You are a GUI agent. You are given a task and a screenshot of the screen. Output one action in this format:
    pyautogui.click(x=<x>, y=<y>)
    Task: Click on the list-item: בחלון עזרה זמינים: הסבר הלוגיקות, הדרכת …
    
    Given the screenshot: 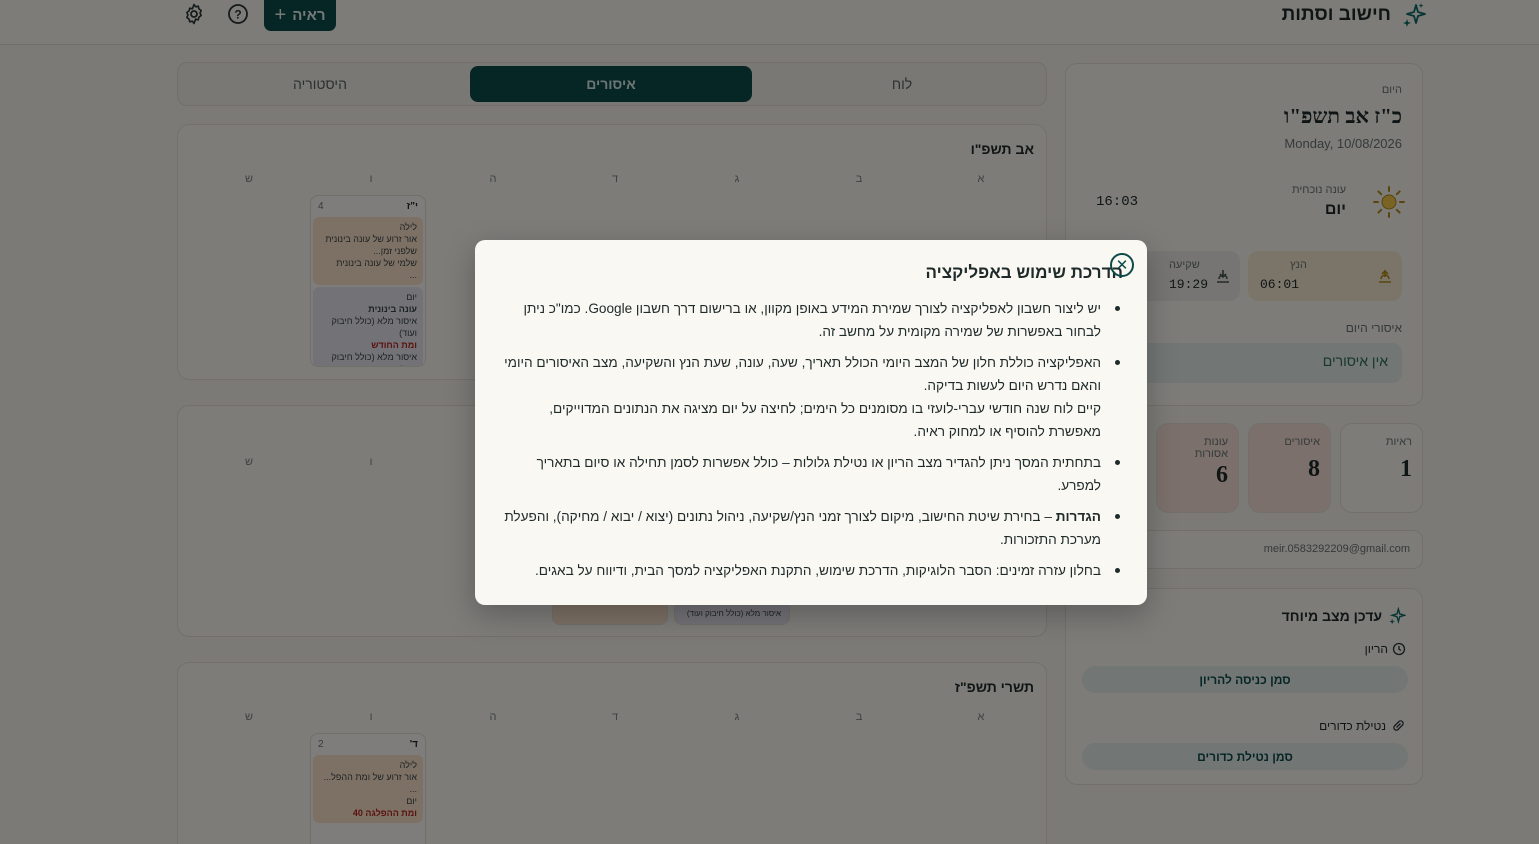 What is the action you would take?
    pyautogui.click(x=813, y=570)
    